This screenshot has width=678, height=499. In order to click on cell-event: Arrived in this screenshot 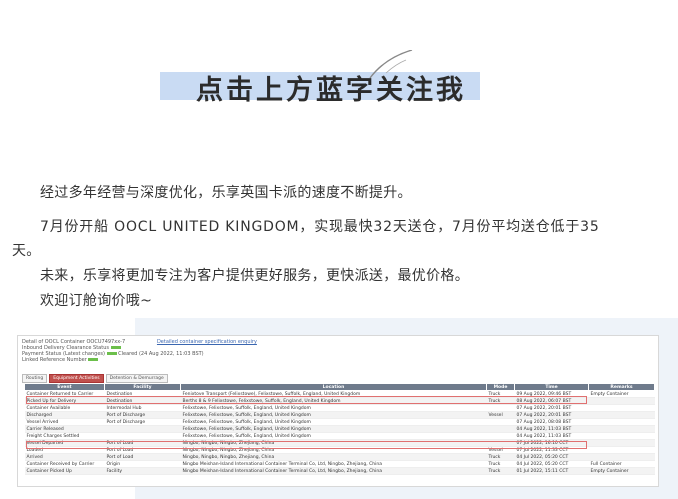, I will do `click(64, 457)`.